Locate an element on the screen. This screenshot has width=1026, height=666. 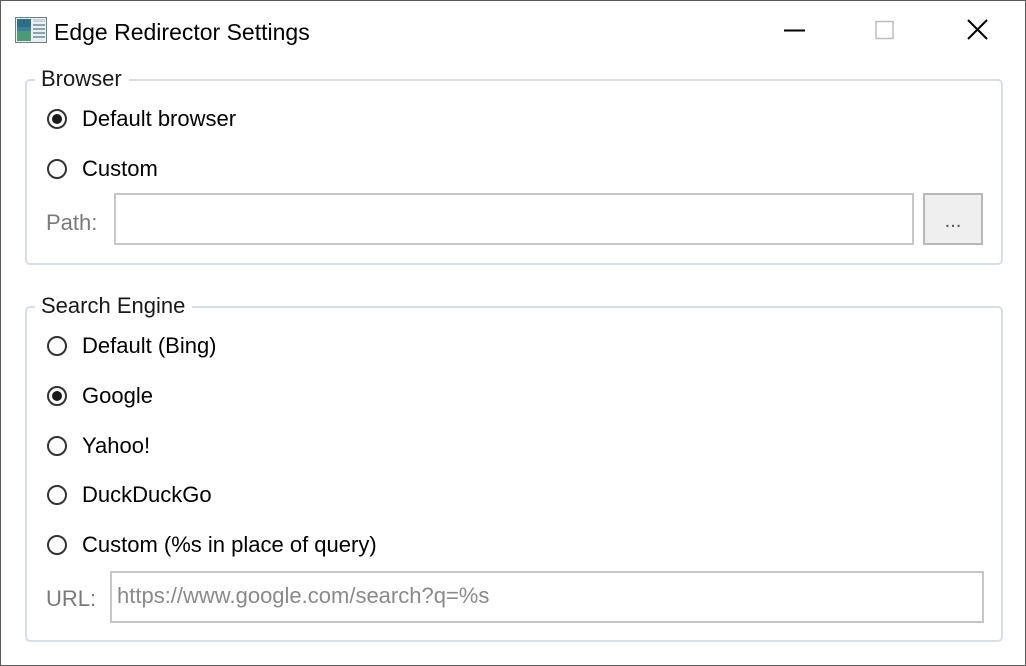
browser-group-legend: Browser is located at coordinates (82, 79).